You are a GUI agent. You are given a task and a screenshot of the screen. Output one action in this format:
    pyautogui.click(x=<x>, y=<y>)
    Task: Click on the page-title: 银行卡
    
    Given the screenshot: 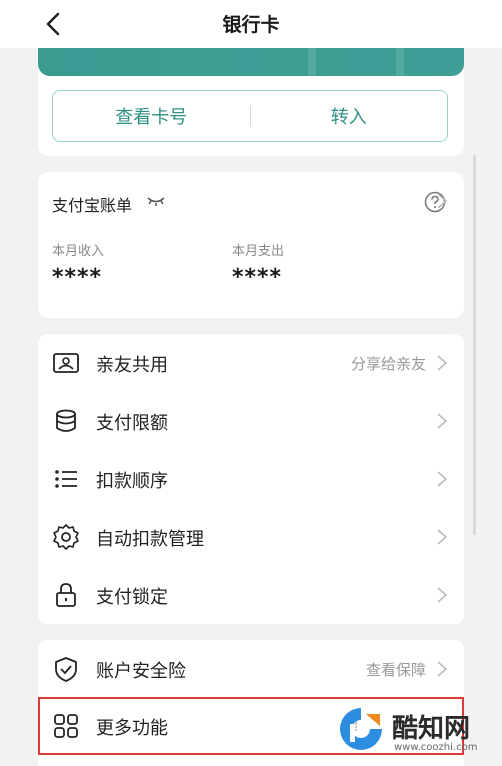 What is the action you would take?
    pyautogui.click(x=251, y=25)
    